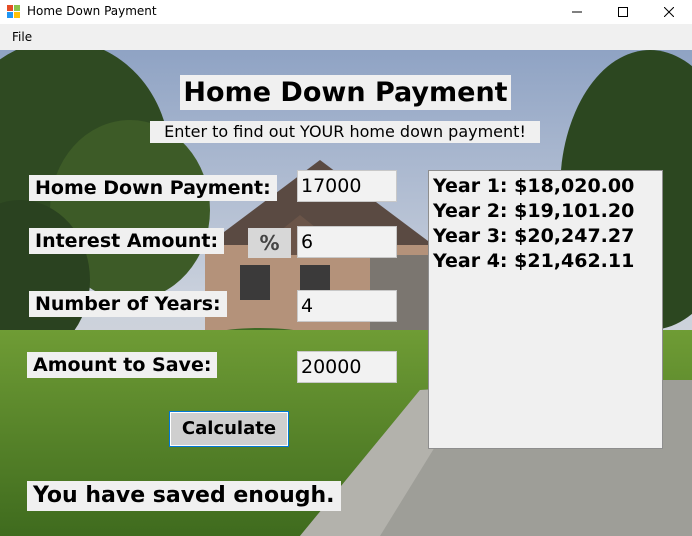 The height and width of the screenshot is (536, 692). Describe the element at coordinates (346, 37) in the screenshot. I see `menu-bar: File` at that location.